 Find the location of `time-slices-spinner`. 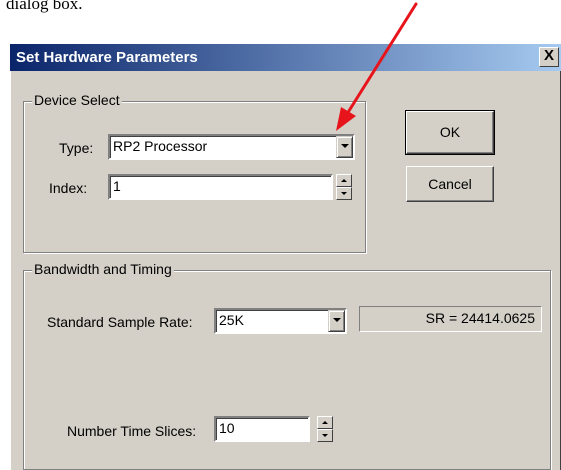

time-slices-spinner is located at coordinates (325, 429).